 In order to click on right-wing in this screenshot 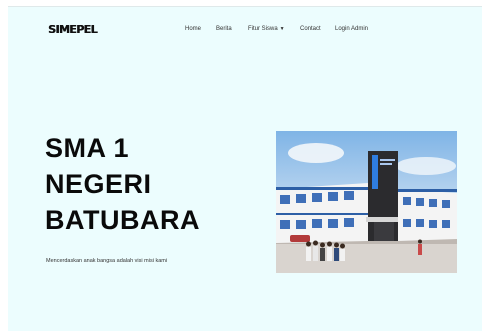, I will do `click(427, 215)`.